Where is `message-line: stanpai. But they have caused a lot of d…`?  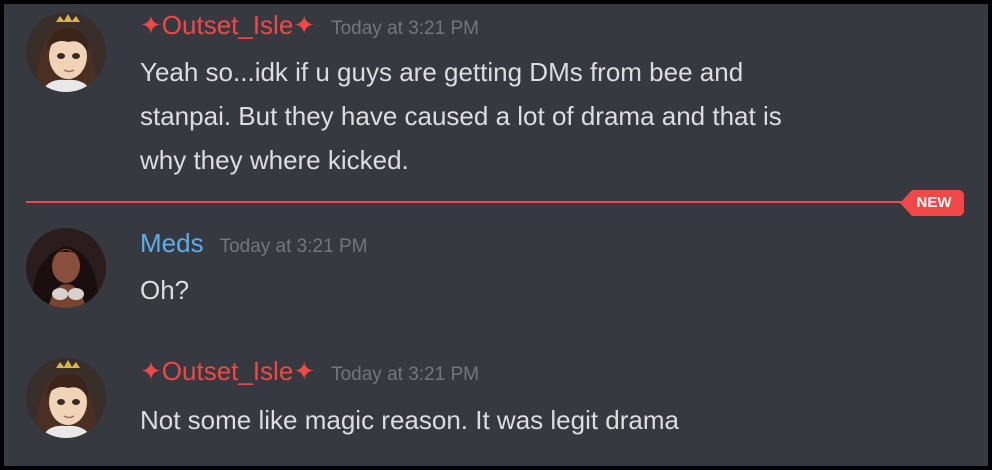 message-line: stanpai. But they have caused a lot of d… is located at coordinates (461, 116).